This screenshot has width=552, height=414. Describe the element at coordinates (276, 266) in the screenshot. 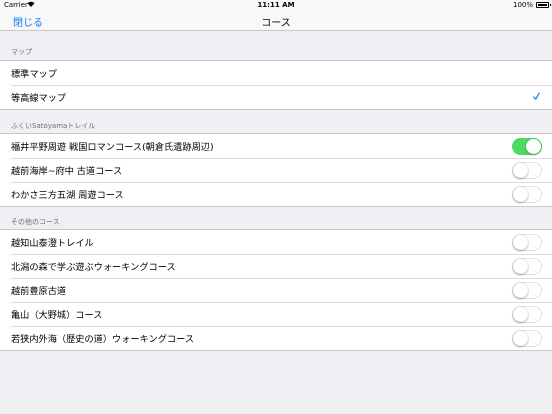

I see `list-item-course: 北潟の森で学ぶ遊ぶウォーキングコース` at that location.